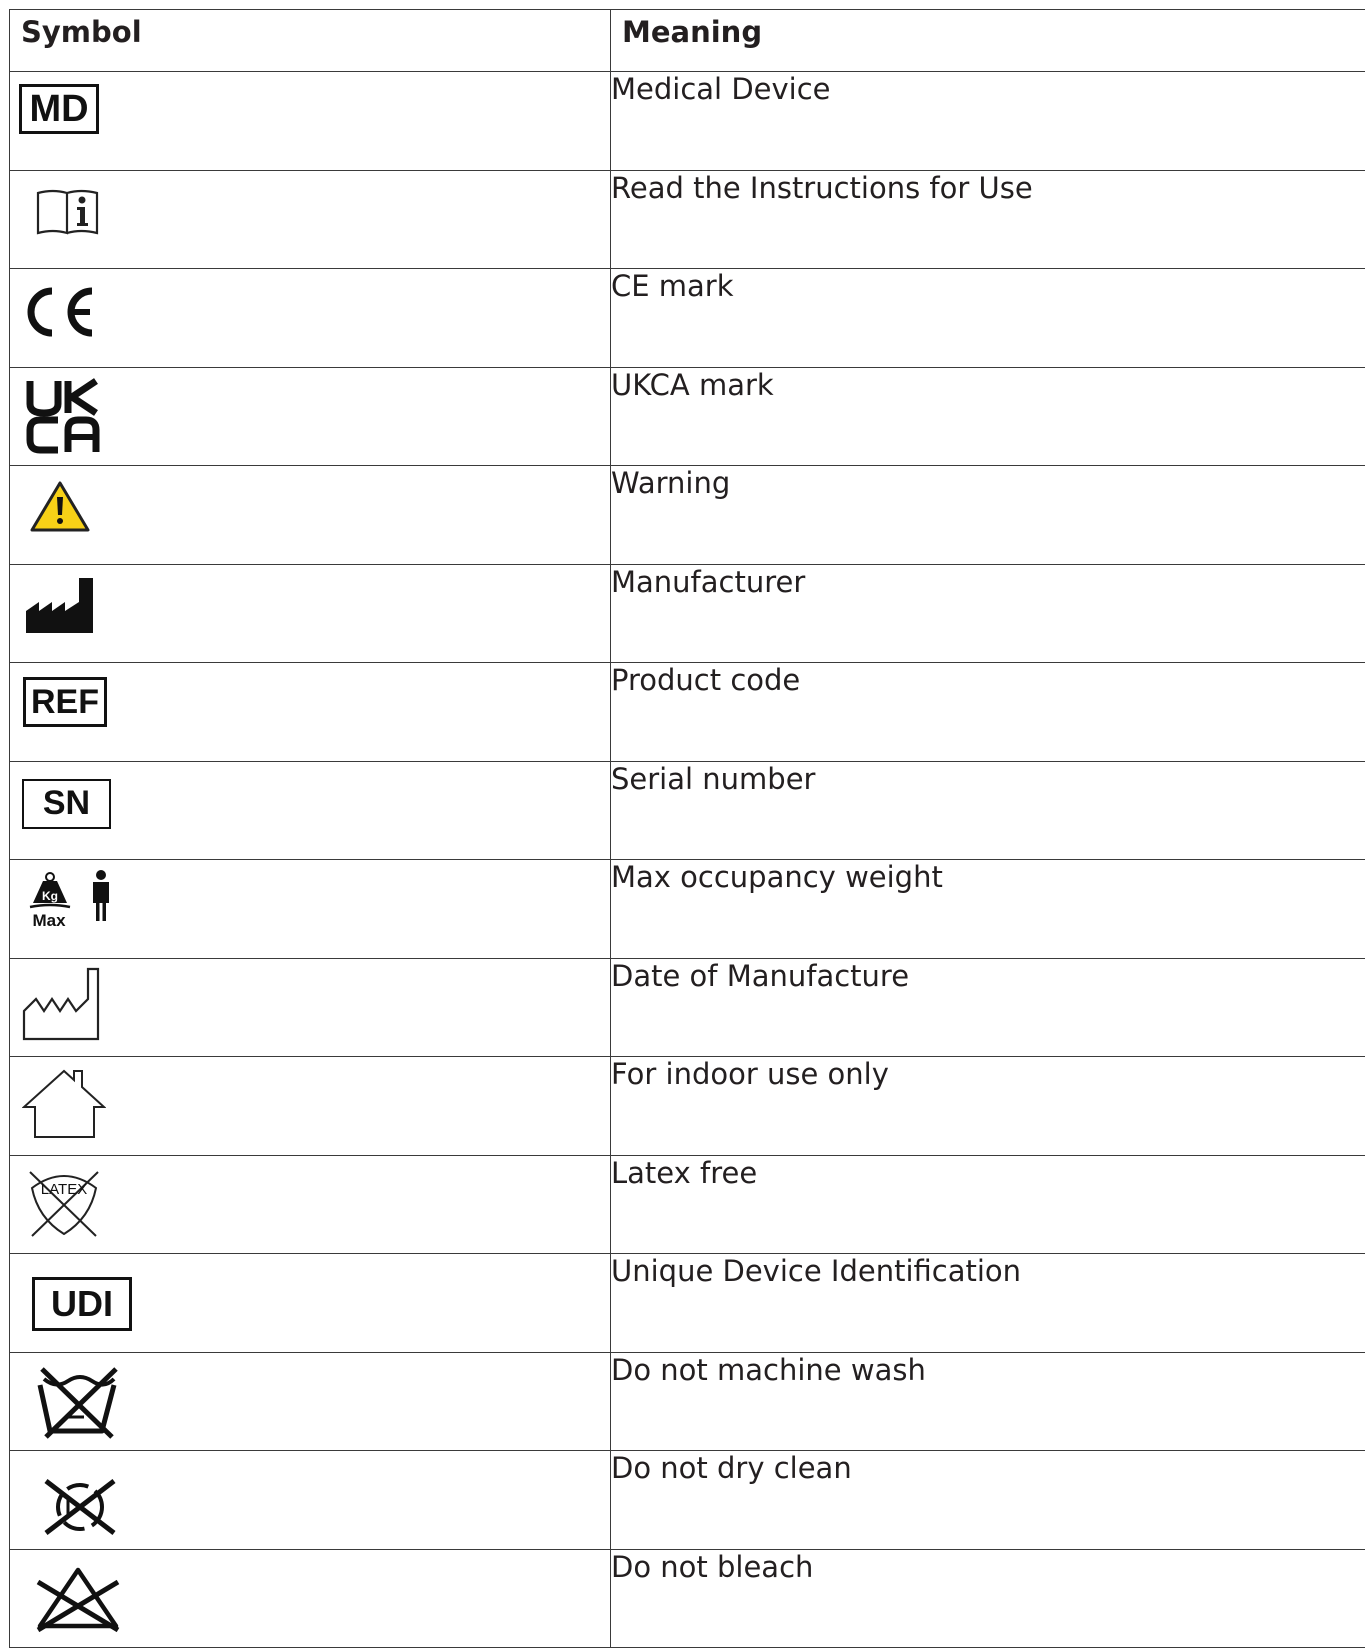 Image resolution: width=1365 pixels, height=1648 pixels. I want to click on table-row: Do not machine wash, so click(687, 1401).